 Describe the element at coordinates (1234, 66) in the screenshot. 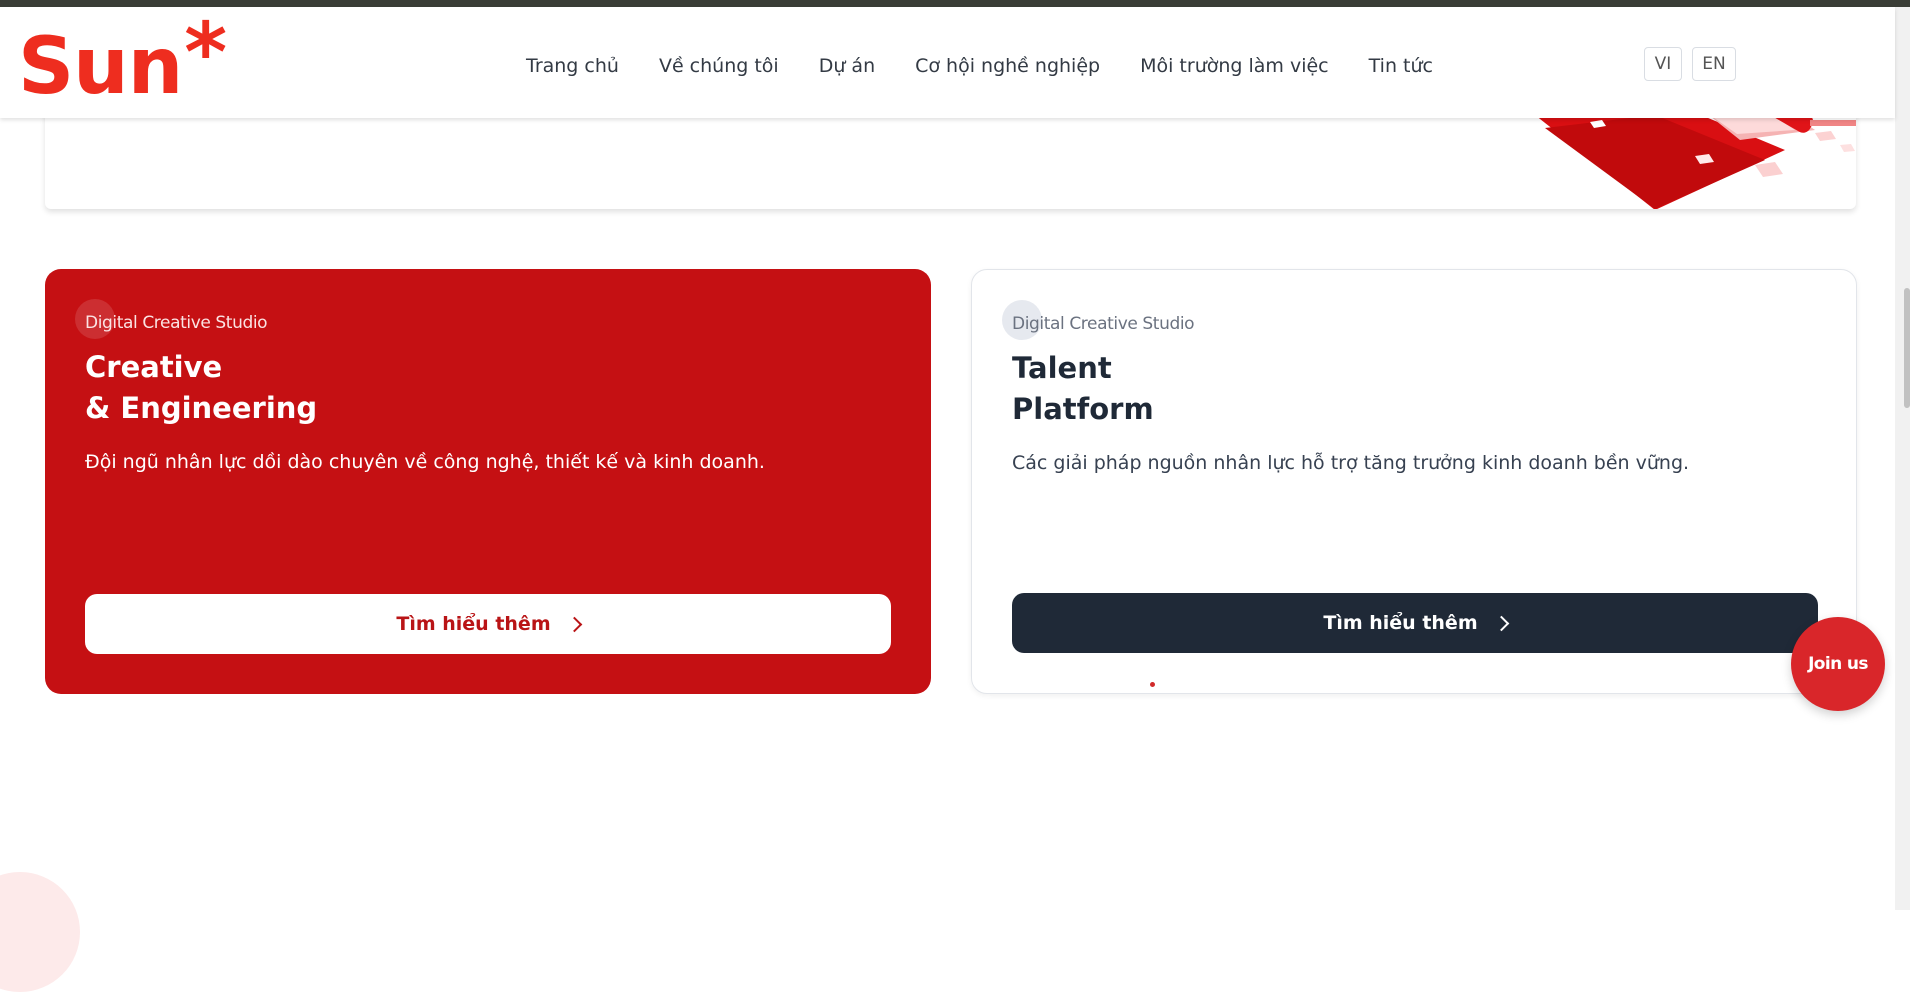

I see `nav-item-work-environment: Môi trường làm việc` at that location.